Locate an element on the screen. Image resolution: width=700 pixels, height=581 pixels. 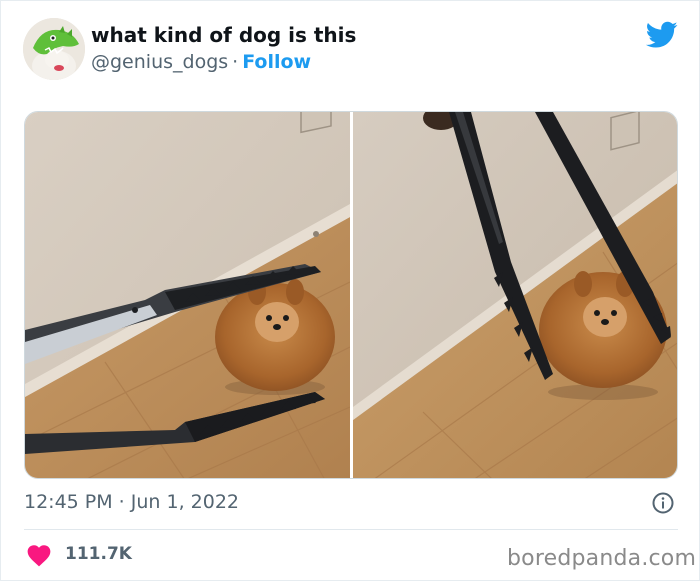
divider is located at coordinates (351, 529).